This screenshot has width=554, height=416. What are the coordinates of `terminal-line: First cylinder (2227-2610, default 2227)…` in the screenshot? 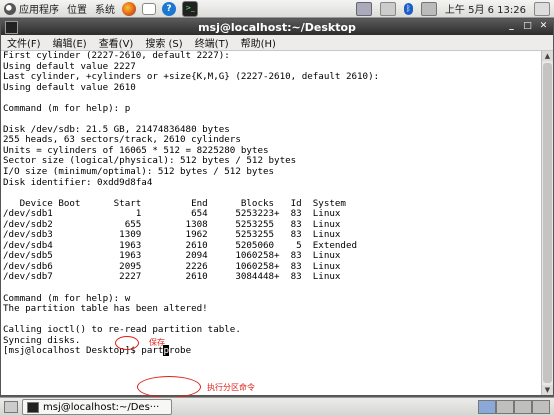 It's located at (116, 55).